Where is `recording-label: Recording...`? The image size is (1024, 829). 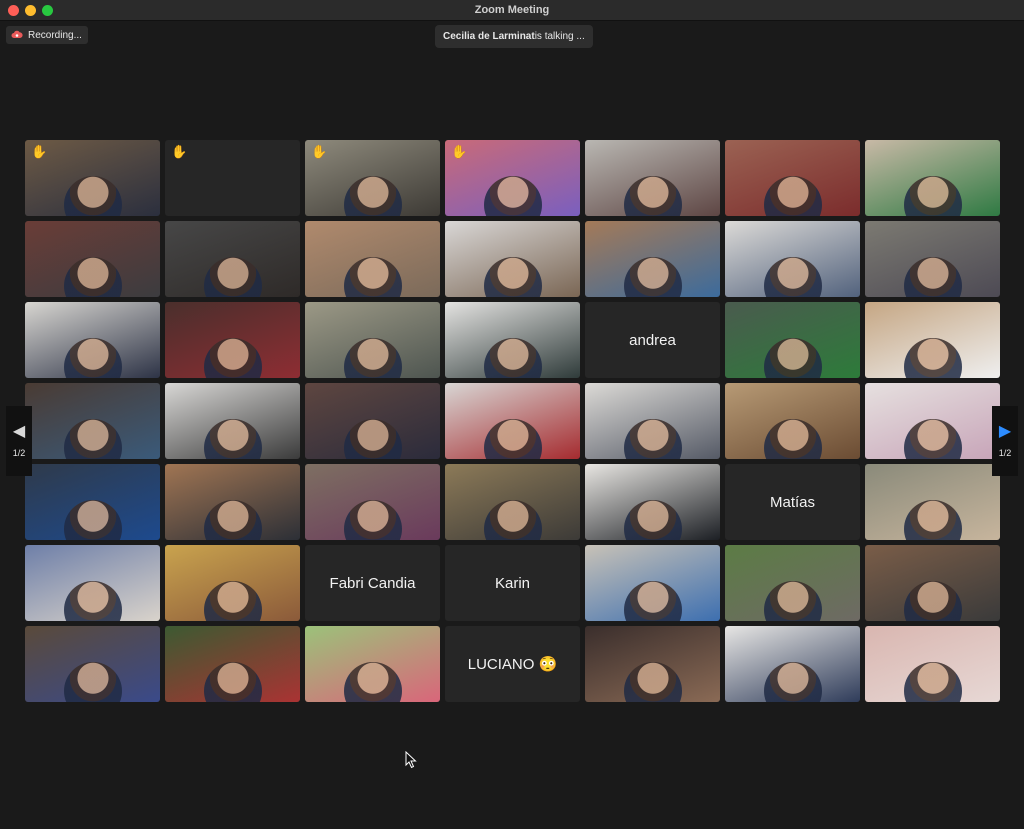 recording-label: Recording... is located at coordinates (55, 35).